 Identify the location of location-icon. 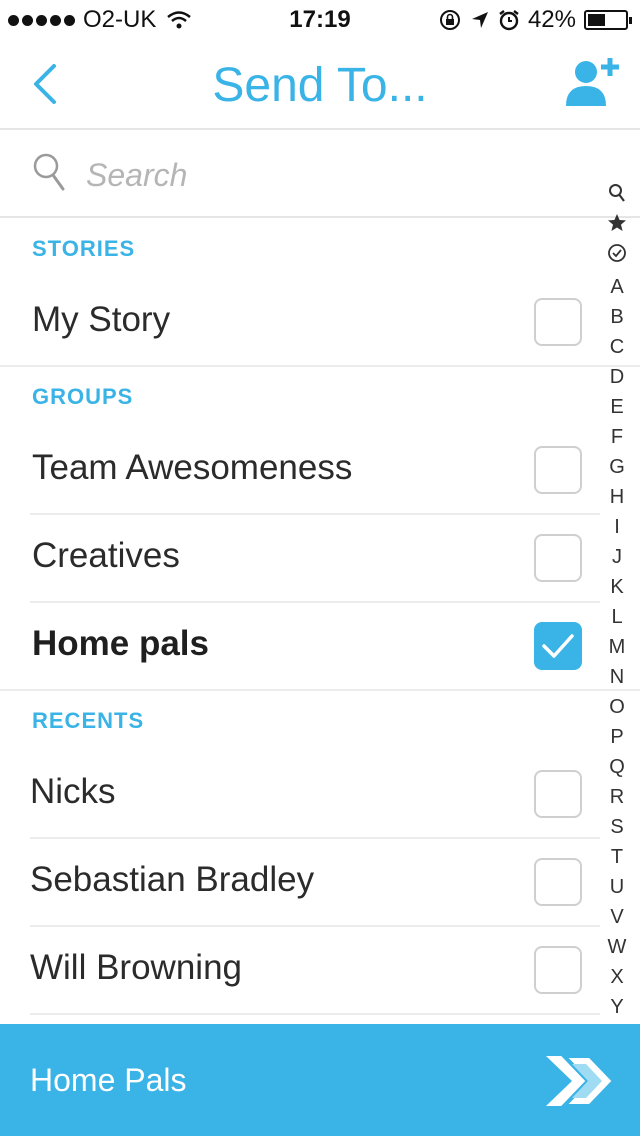
(479, 20).